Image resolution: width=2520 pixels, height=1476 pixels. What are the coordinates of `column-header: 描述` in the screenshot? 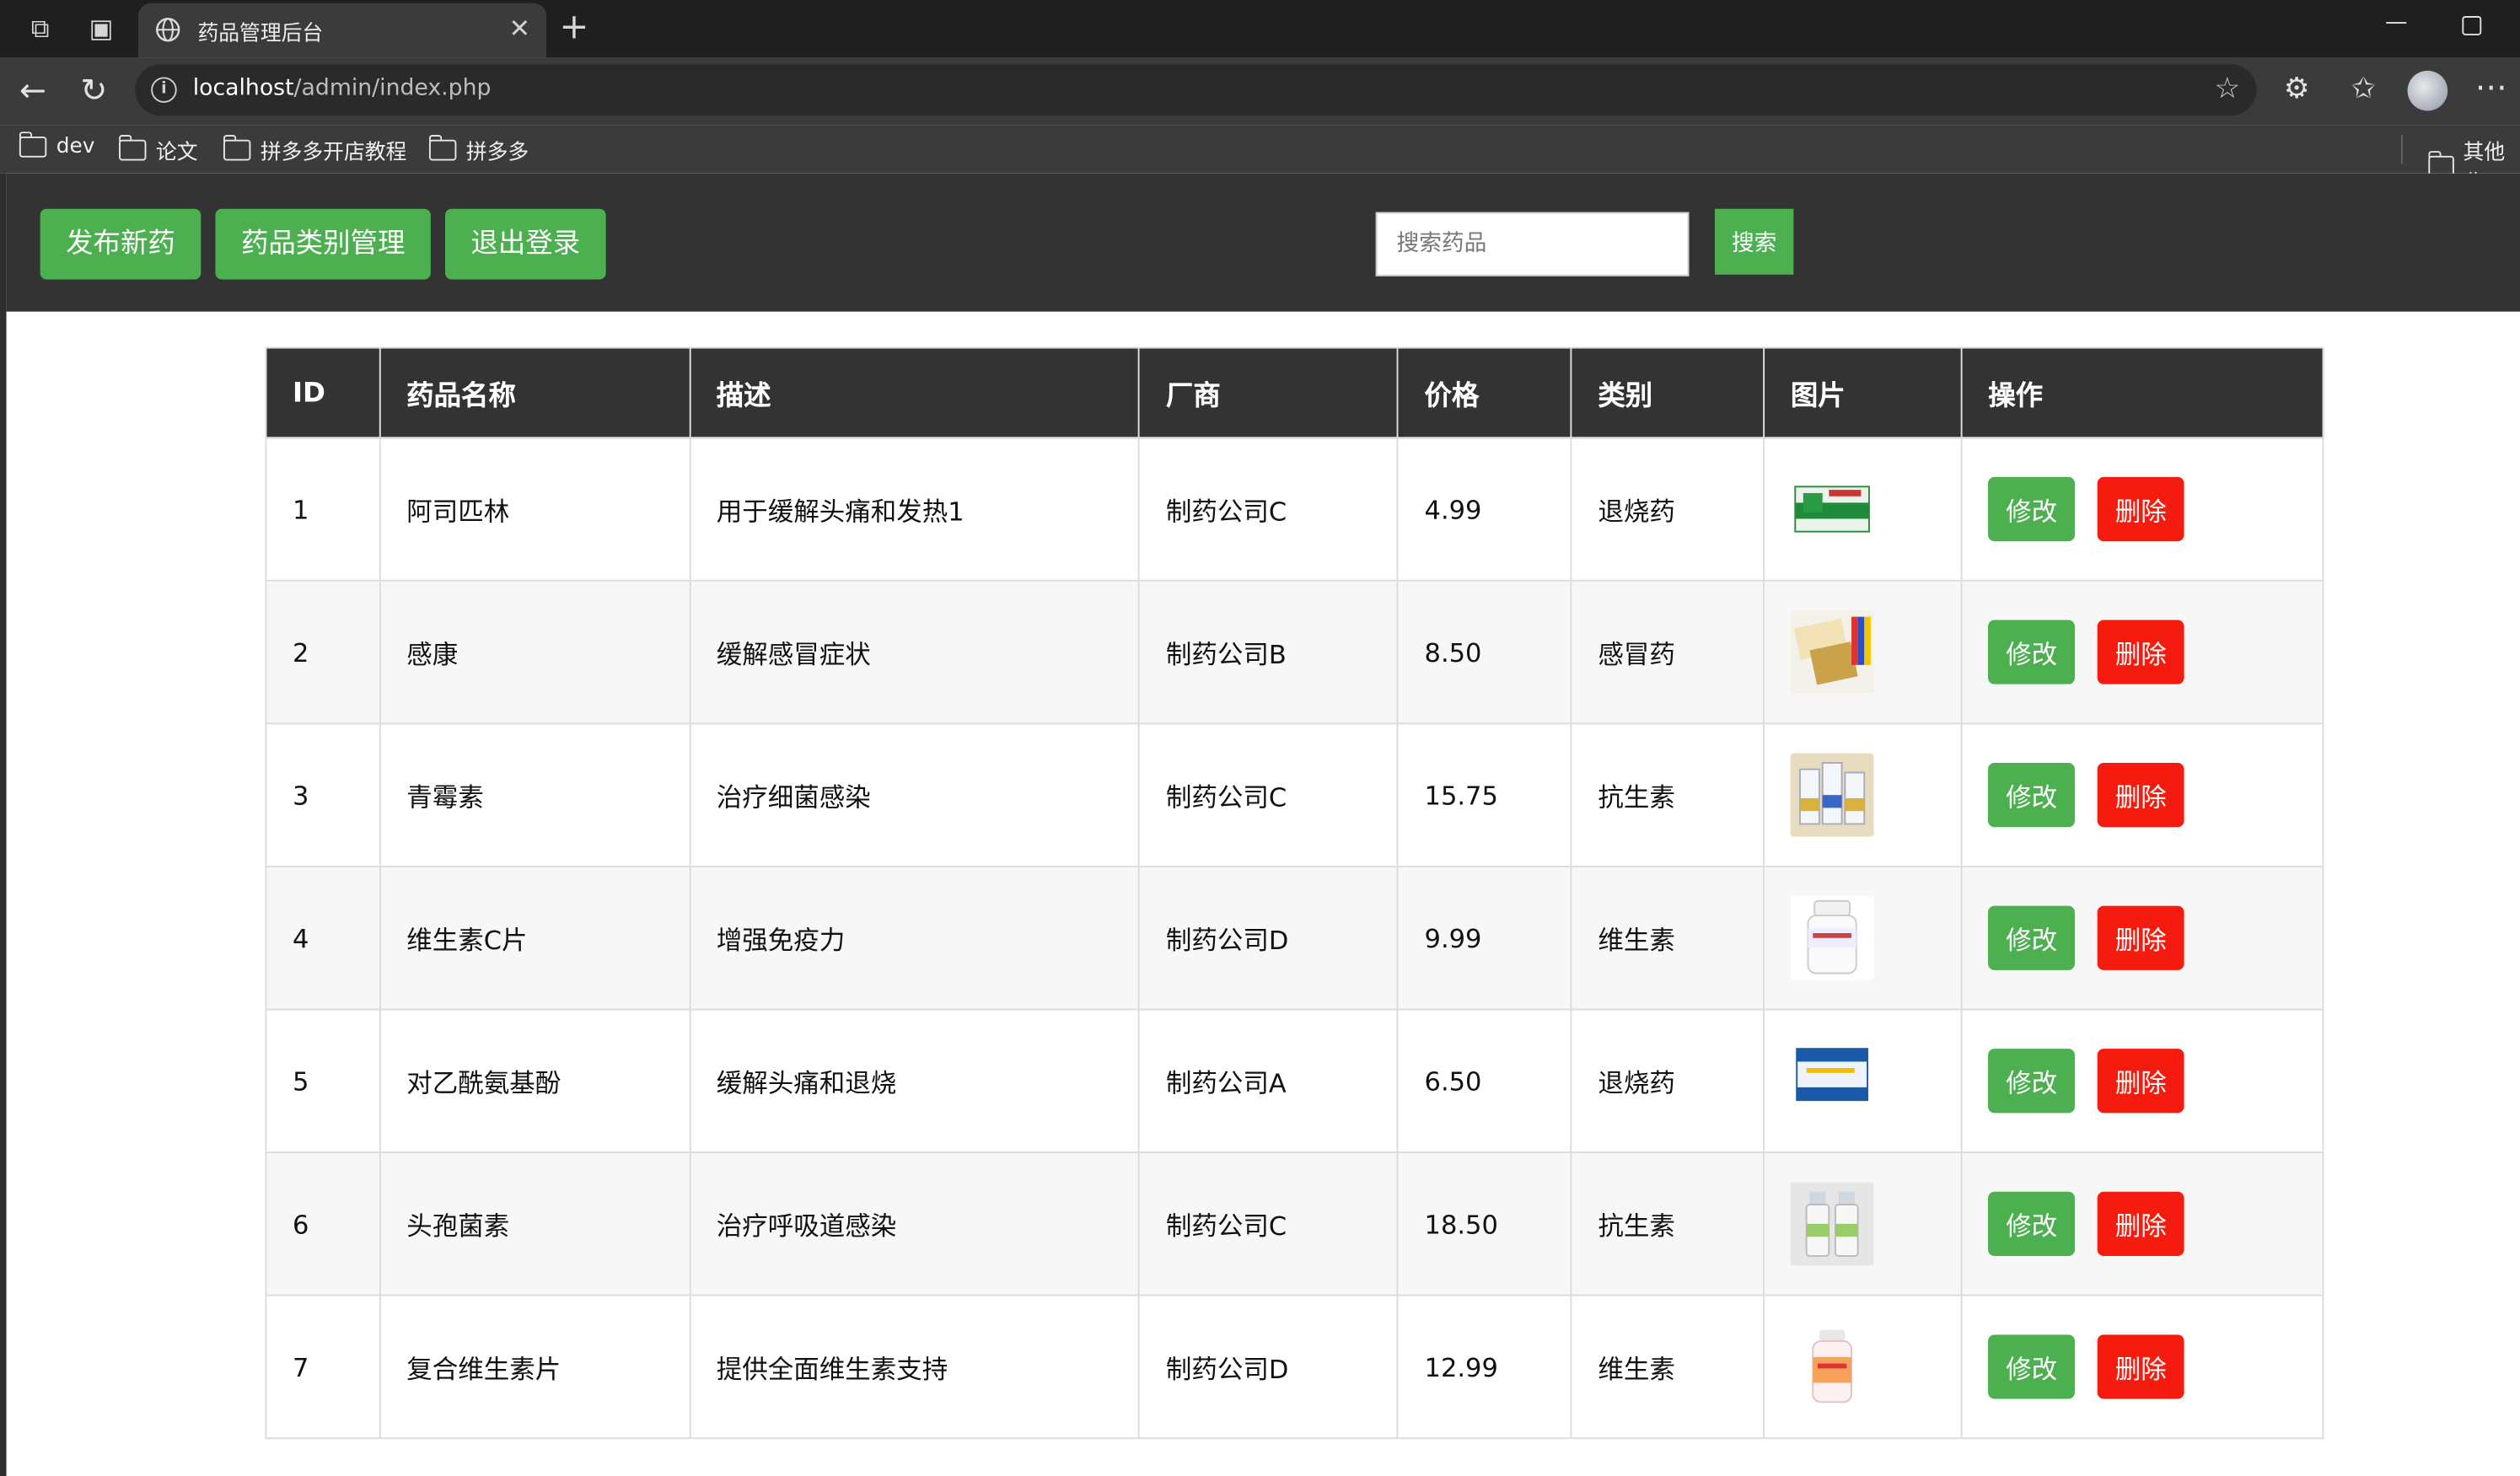 It's located at (915, 392).